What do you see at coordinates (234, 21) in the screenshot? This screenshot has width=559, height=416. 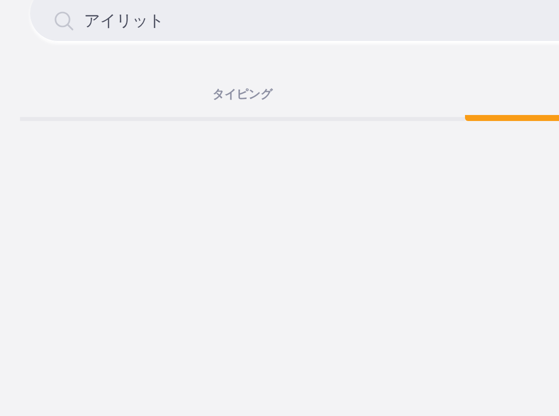 I see `search-input: アイリット` at bounding box center [234, 21].